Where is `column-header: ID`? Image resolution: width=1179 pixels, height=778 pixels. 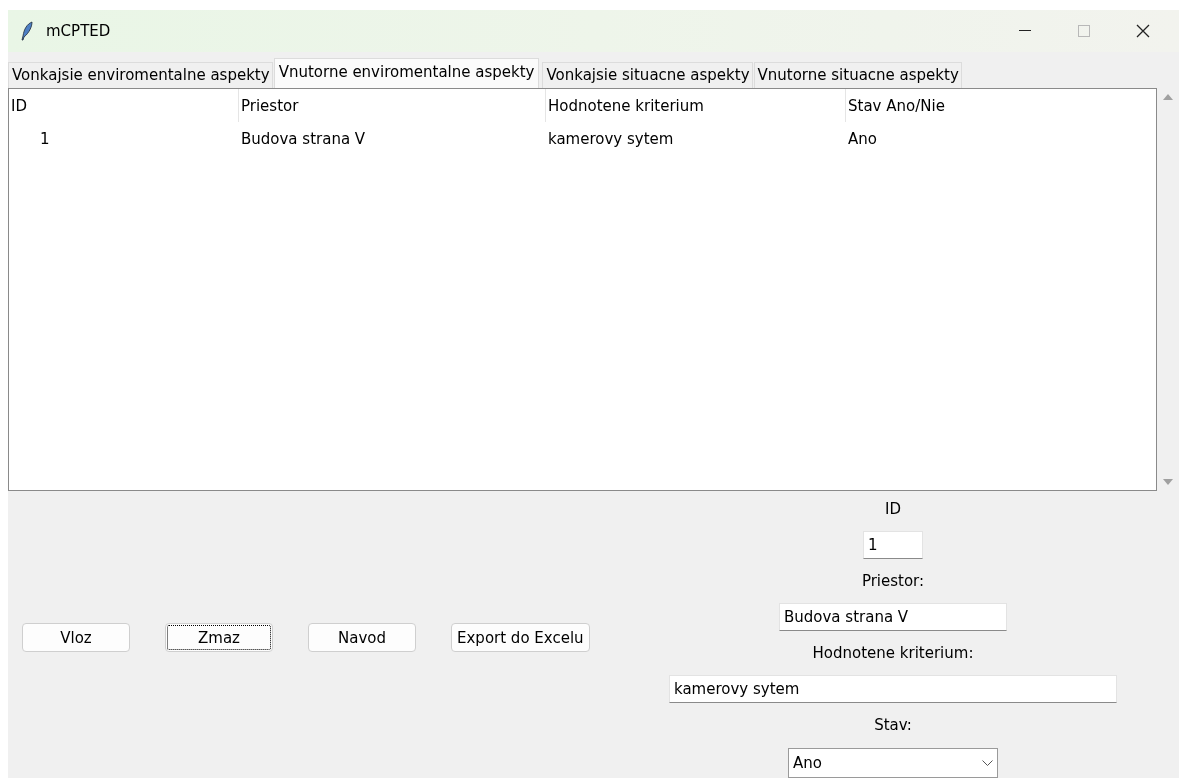 column-header: ID is located at coordinates (18, 105).